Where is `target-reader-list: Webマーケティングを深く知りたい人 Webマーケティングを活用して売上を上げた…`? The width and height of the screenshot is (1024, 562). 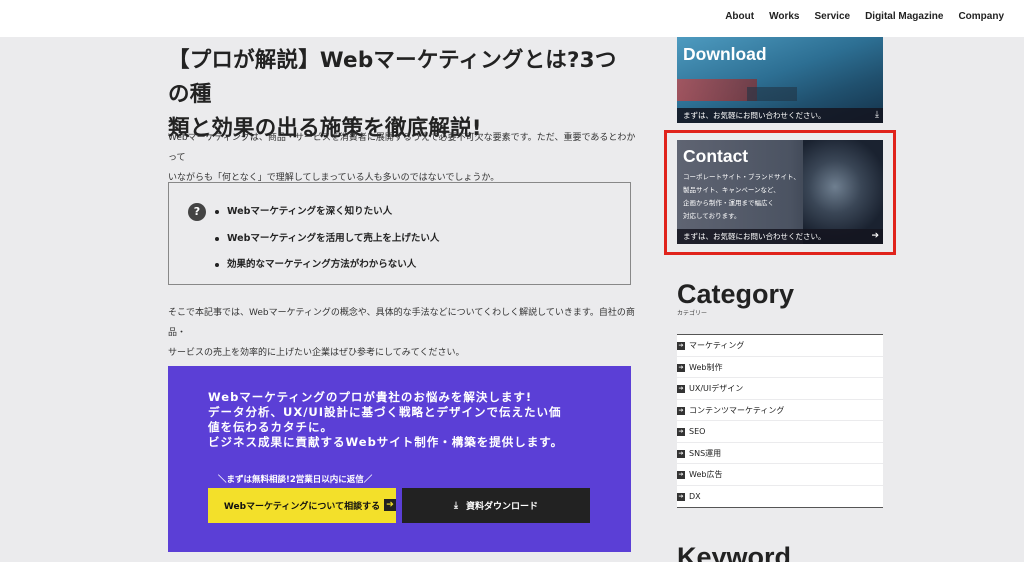
target-reader-list: Webマーケティングを深く知りたい人 Webマーケティングを活用して売上を上げた… is located at coordinates (327, 243).